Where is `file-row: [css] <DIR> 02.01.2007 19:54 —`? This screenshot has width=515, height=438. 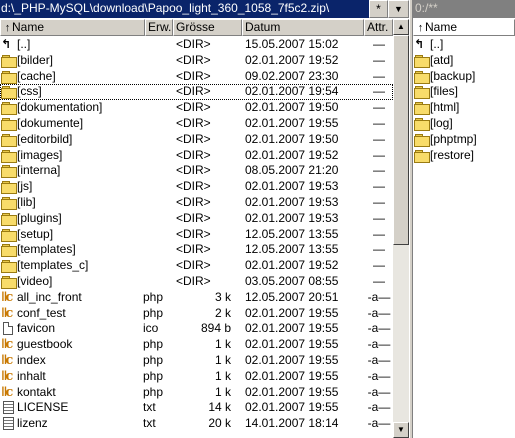
file-row: [css] <DIR> 02.01.2007 19:54 — is located at coordinates (196, 92).